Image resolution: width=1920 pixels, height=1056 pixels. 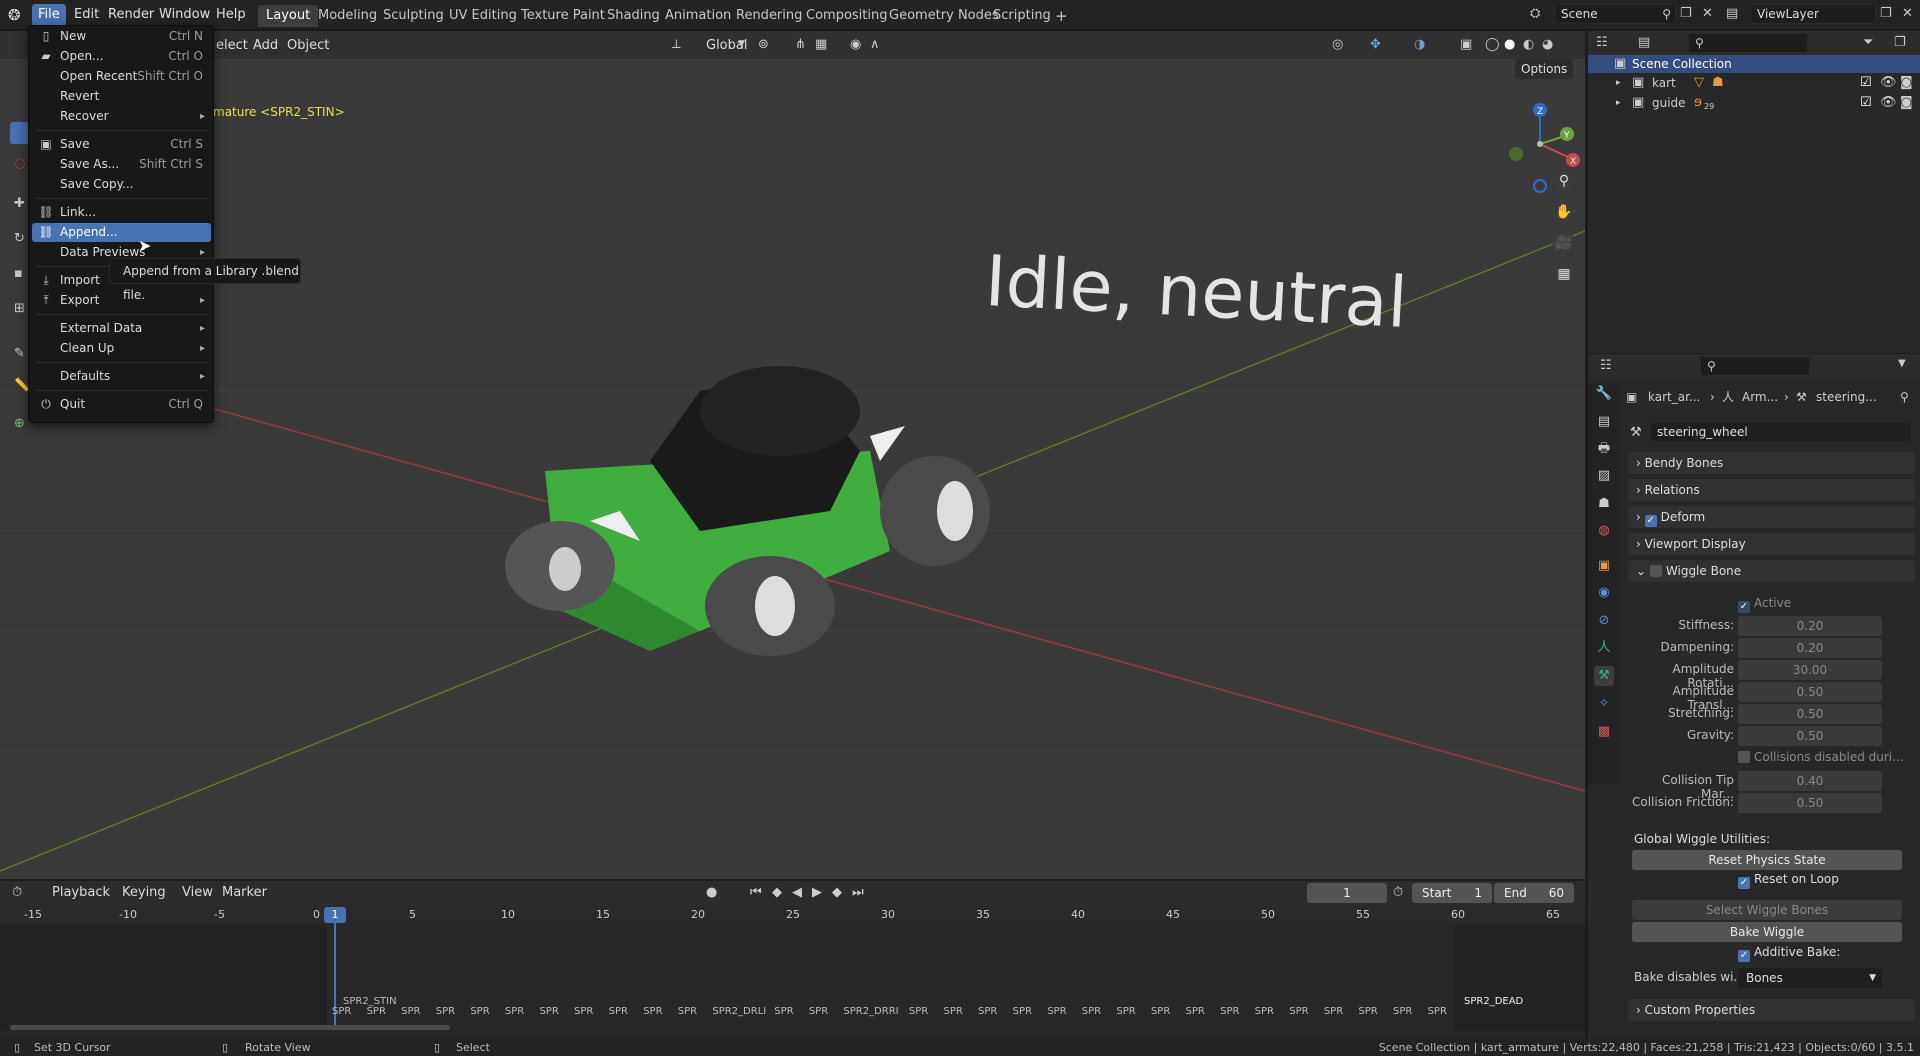 What do you see at coordinates (335, 915) in the screenshot?
I see `playhead-handle: 1` at bounding box center [335, 915].